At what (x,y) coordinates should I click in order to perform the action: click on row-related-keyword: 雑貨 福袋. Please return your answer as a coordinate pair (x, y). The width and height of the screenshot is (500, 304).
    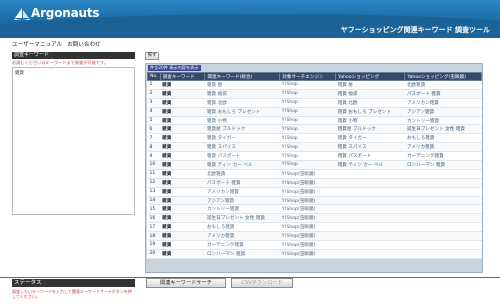
    Looking at the image, I should click on (242, 94).